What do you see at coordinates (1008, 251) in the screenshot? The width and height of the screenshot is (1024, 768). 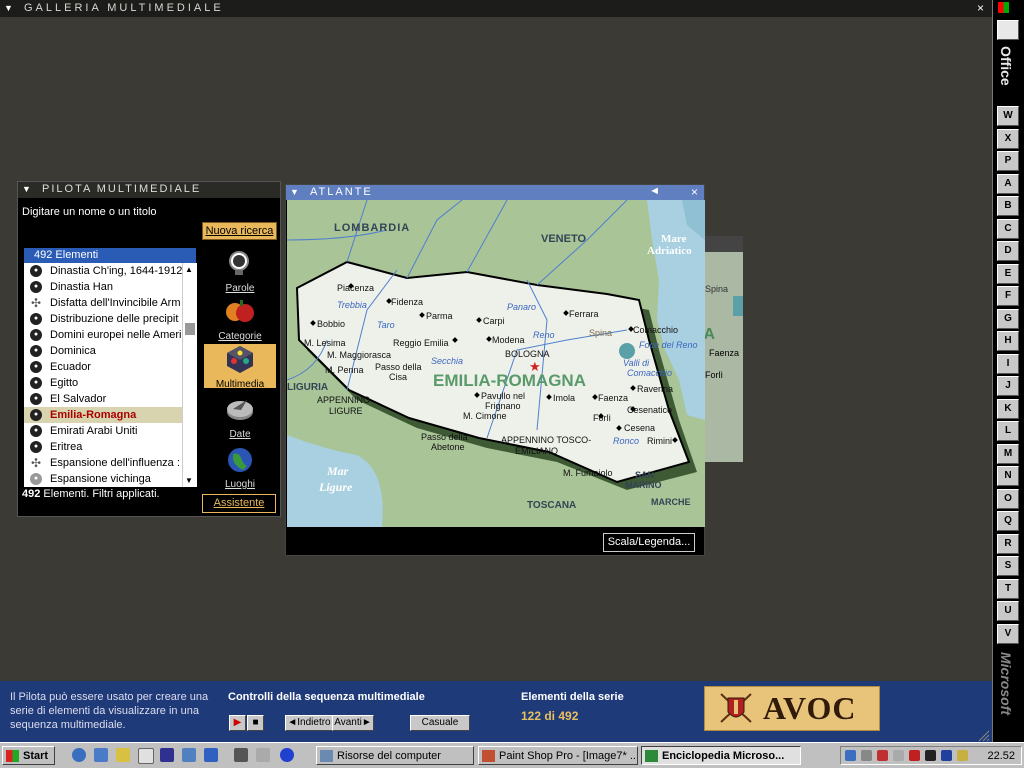 I see `office-toolbar-button: D` at bounding box center [1008, 251].